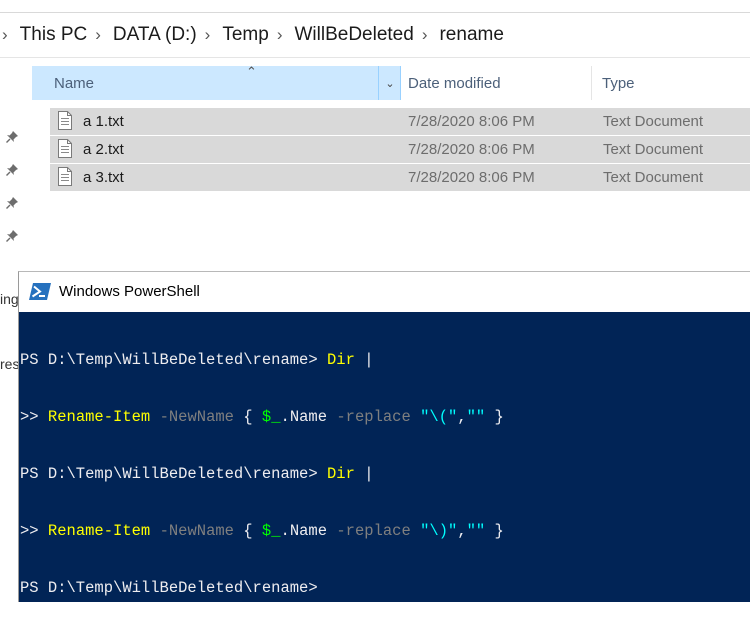 The width and height of the screenshot is (750, 636). What do you see at coordinates (103, 149) in the screenshot?
I see `file-name: a 2.txt` at bounding box center [103, 149].